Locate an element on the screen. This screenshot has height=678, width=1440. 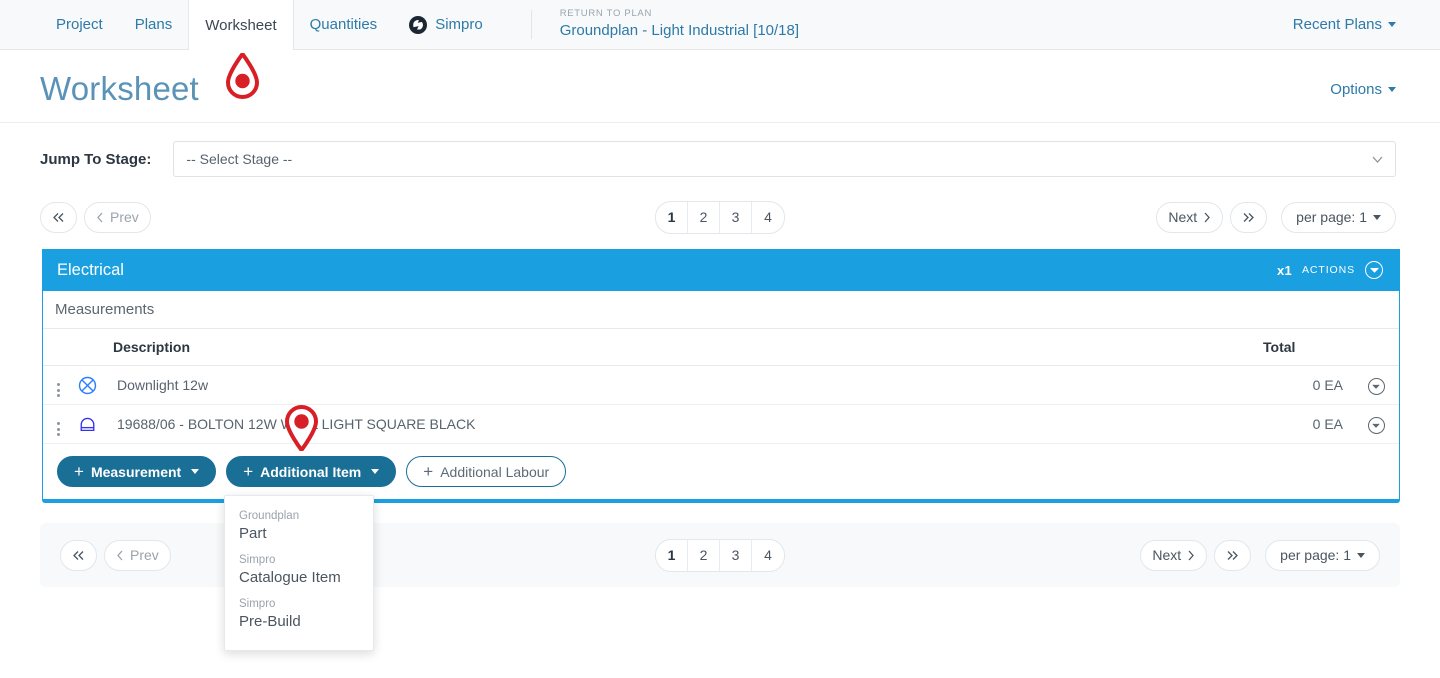
col-total: Total is located at coordinates (1308, 347).